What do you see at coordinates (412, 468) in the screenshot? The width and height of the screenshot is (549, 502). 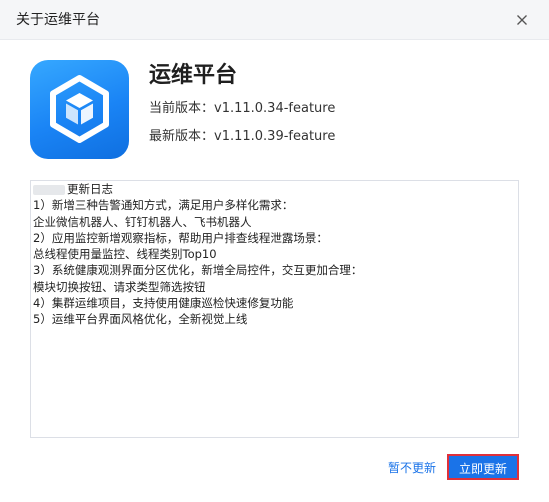 I see `skip-update-button: 暂不更新` at bounding box center [412, 468].